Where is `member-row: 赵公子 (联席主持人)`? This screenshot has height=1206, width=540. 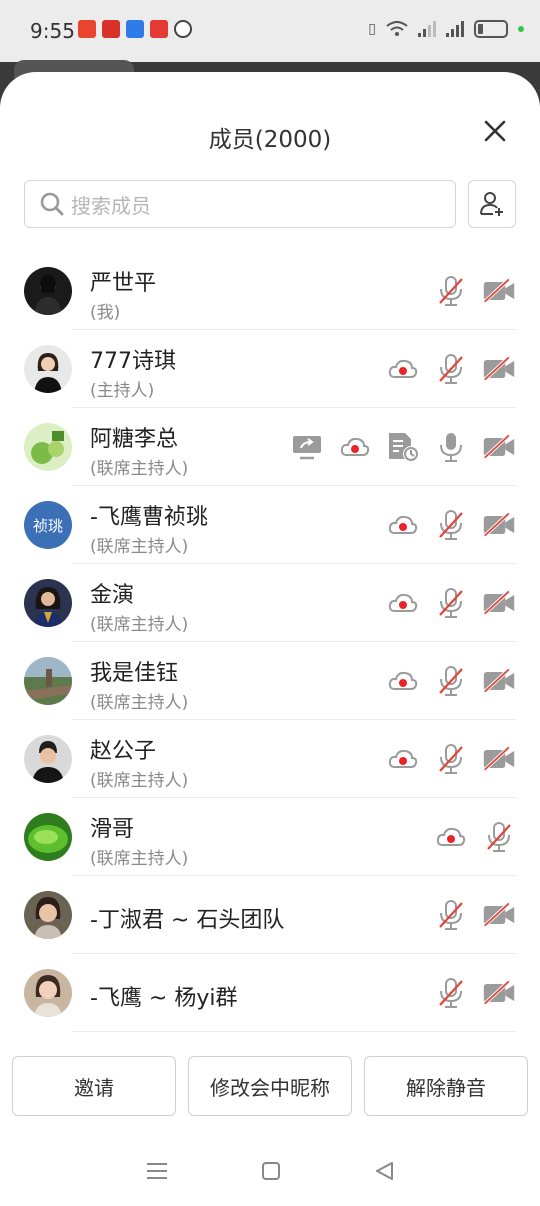
member-row: 赵公子 (联席主持人) is located at coordinates (270, 759).